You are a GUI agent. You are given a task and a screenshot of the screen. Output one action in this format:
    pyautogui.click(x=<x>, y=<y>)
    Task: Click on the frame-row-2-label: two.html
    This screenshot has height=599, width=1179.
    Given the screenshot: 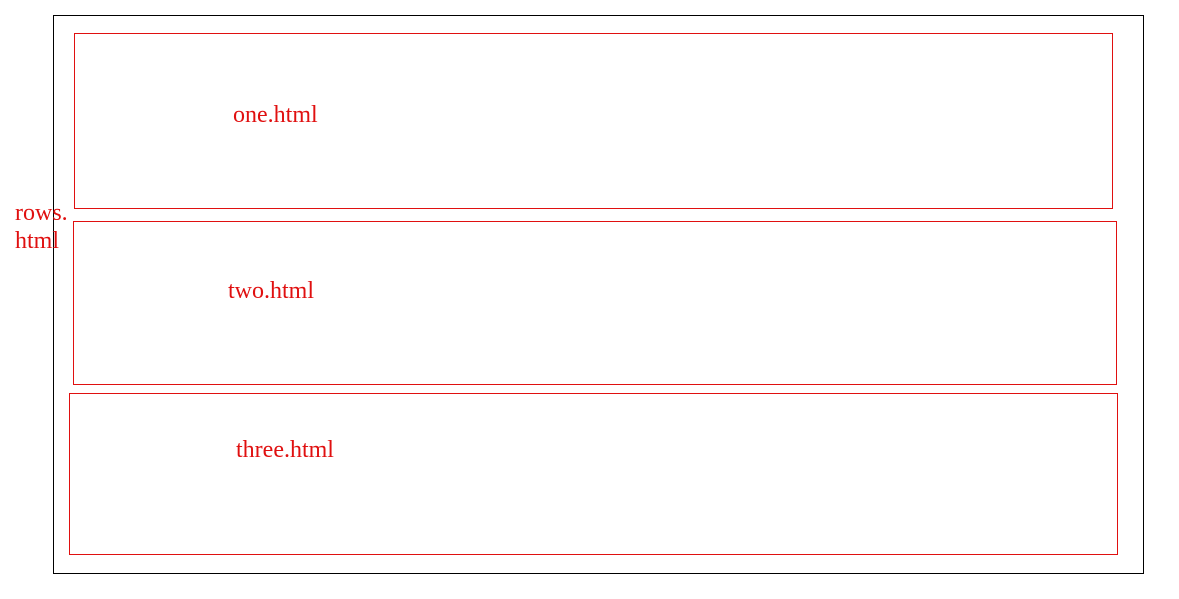 What is the action you would take?
    pyautogui.click(x=271, y=291)
    